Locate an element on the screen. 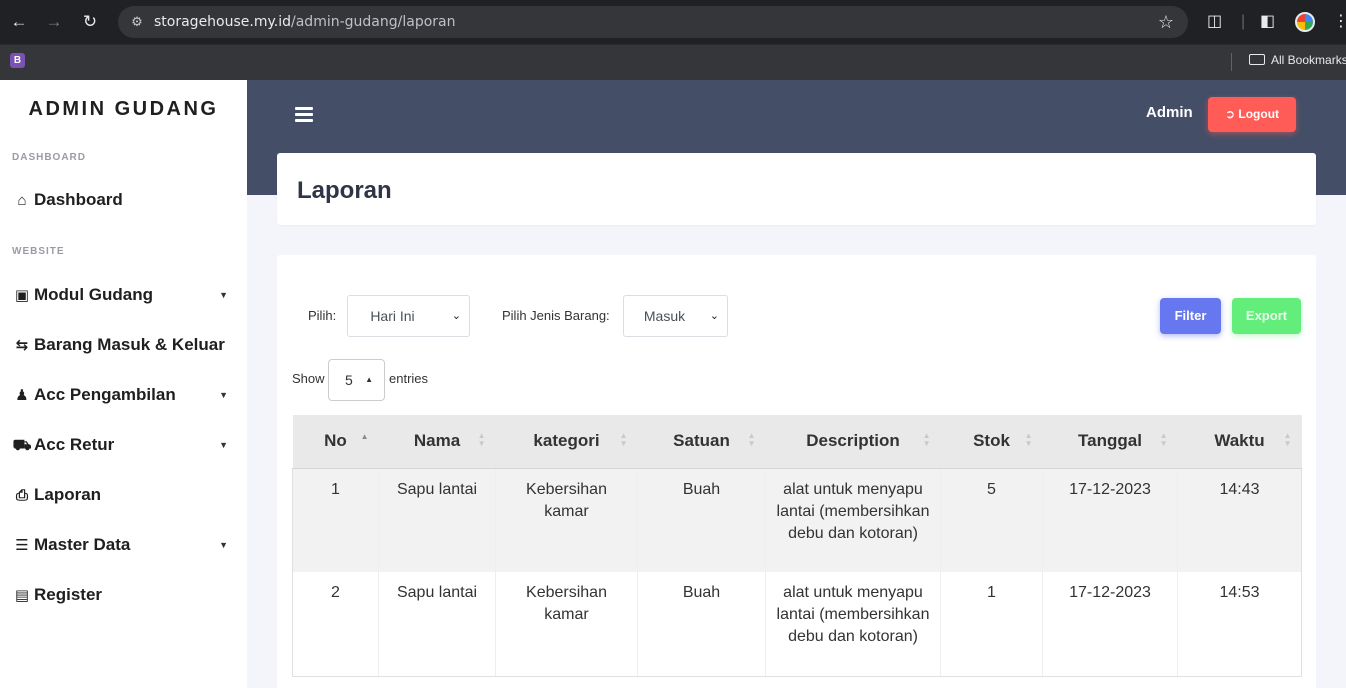  id-card-icon: ▤ is located at coordinates (22, 595).